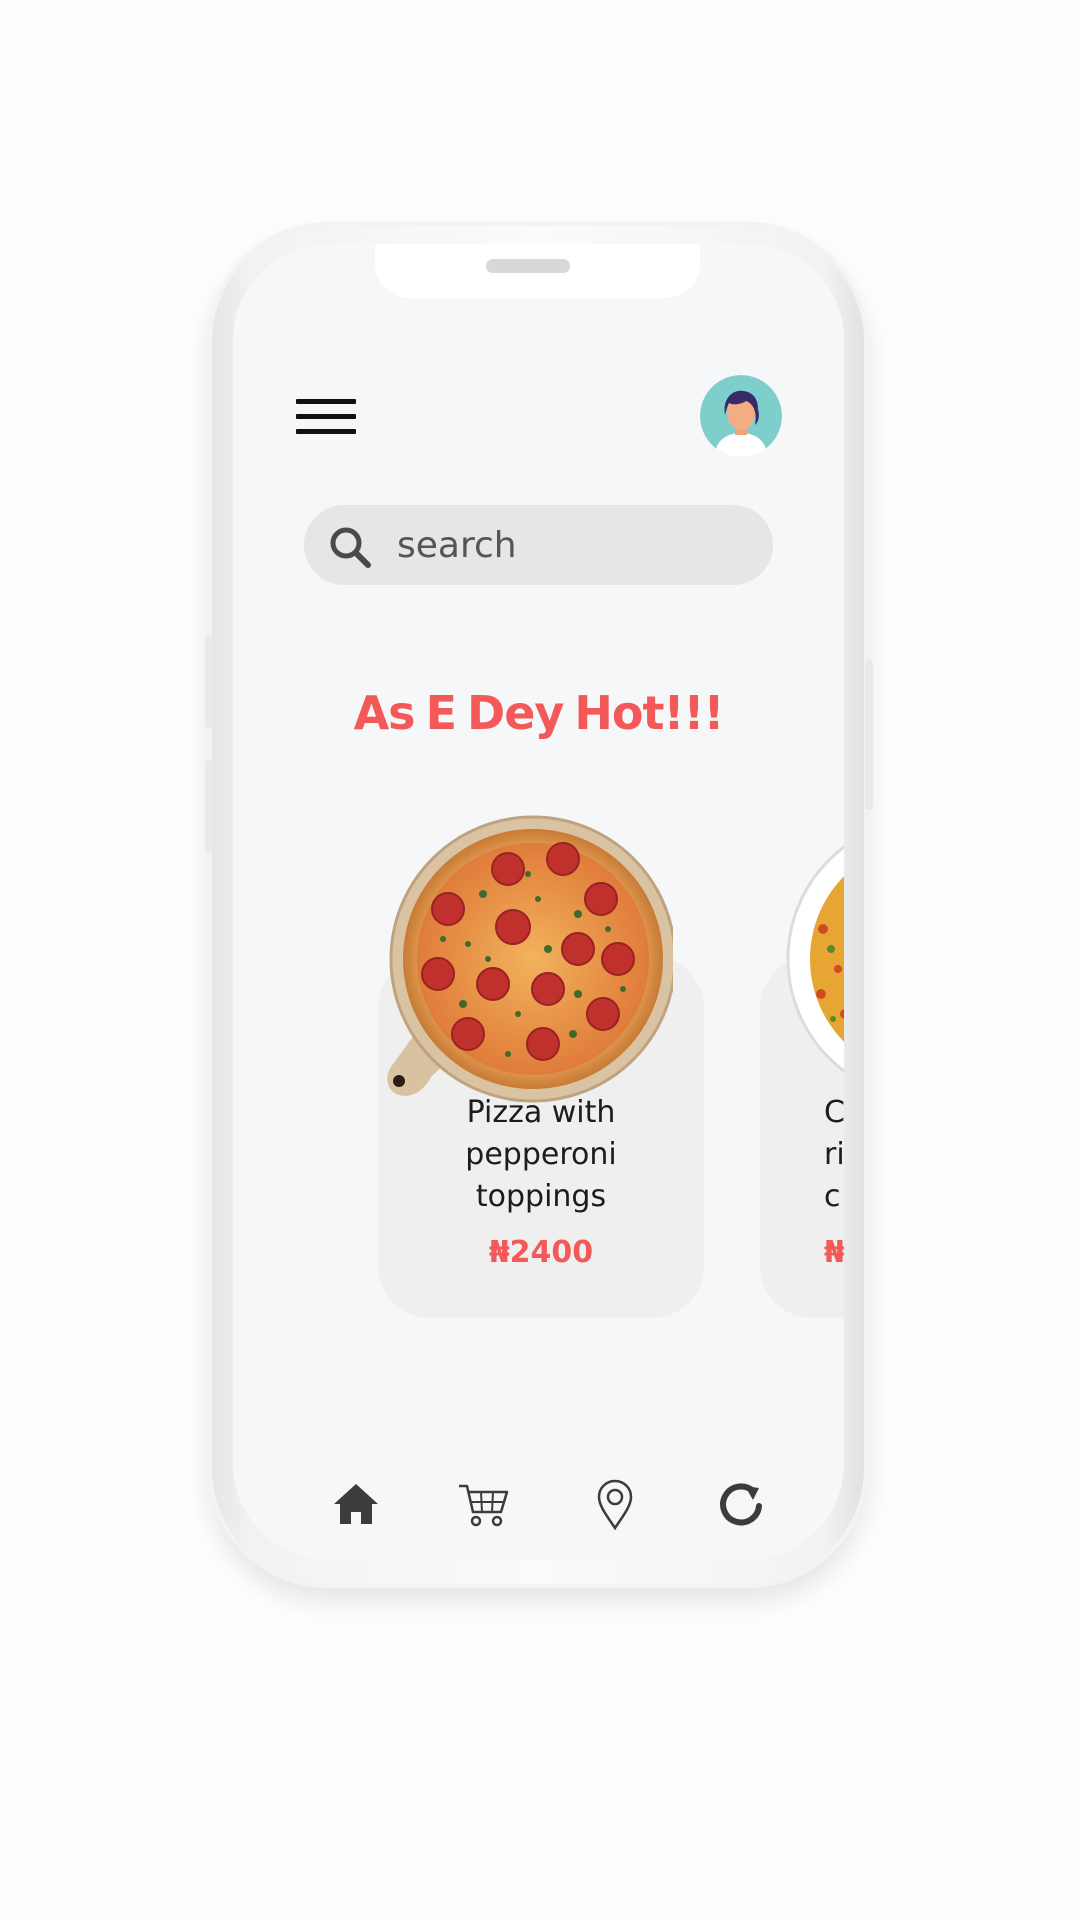 The width and height of the screenshot is (1080, 1920). What do you see at coordinates (832, 1196) in the screenshot?
I see `product-title-line: c` at bounding box center [832, 1196].